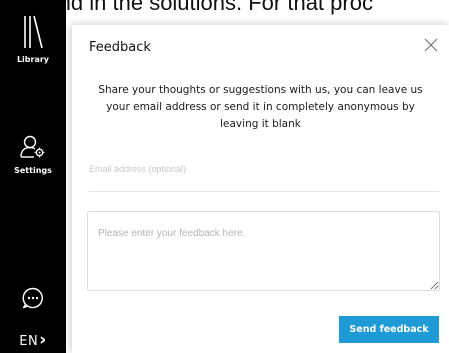 This screenshot has width=449, height=353. Describe the element at coordinates (43, 340) in the screenshot. I see `chevron-right-icon: ›` at that location.